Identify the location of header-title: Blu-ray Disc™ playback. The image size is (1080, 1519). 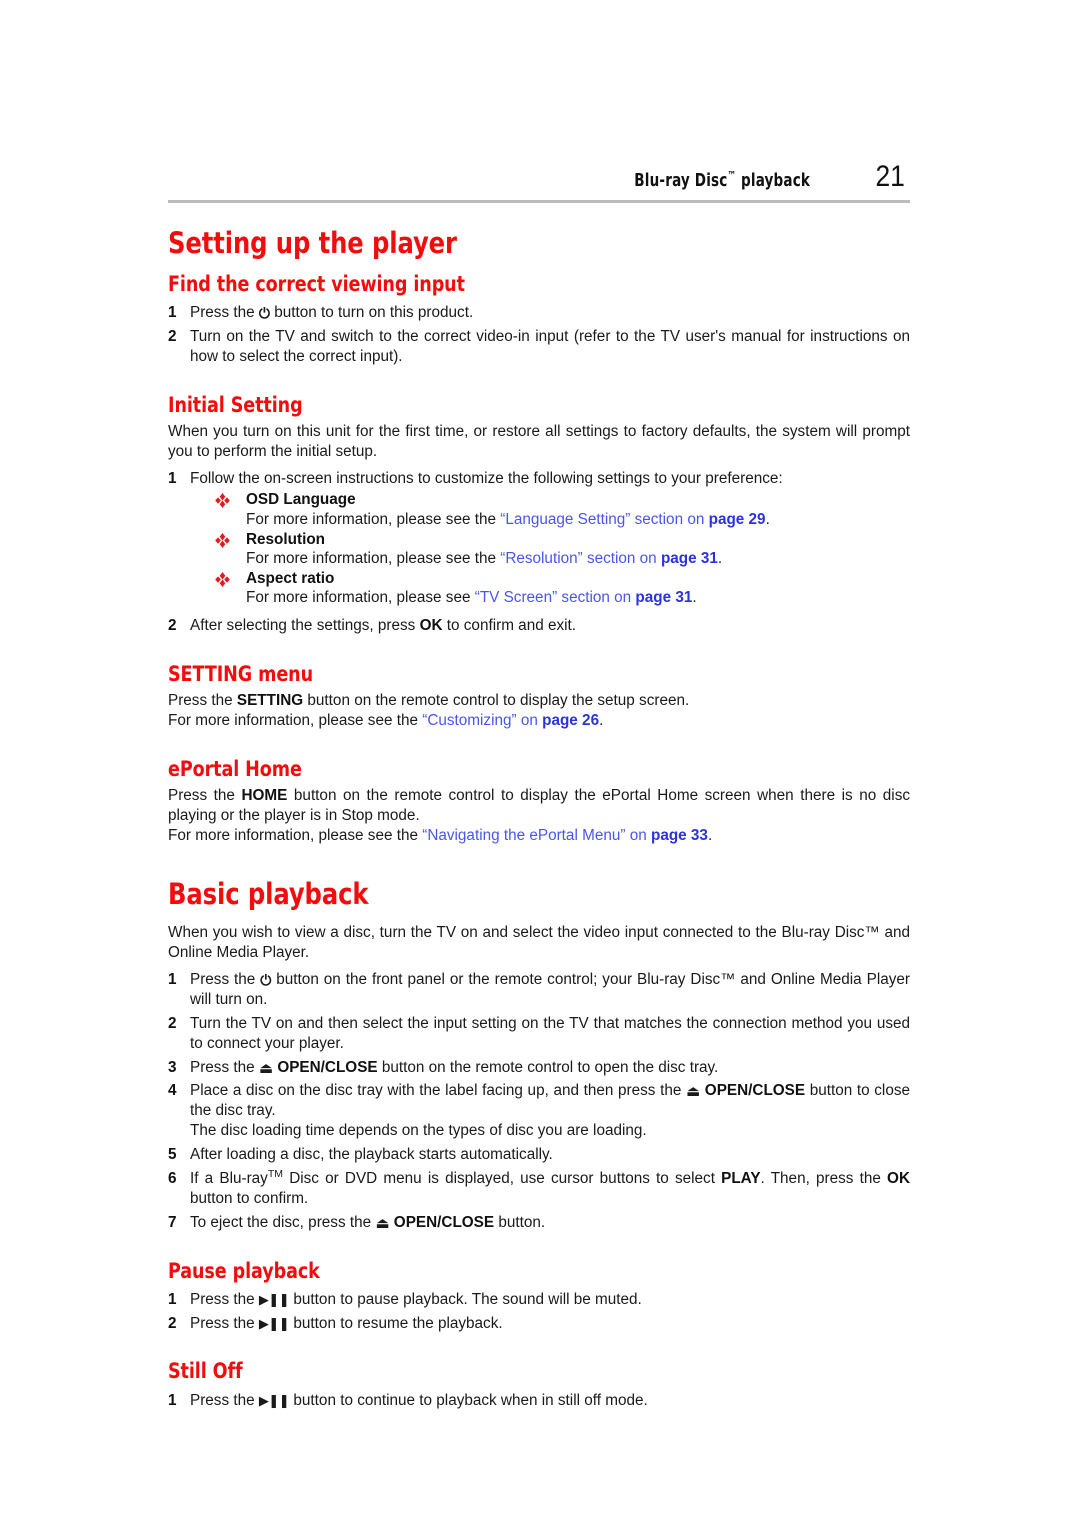
(721, 180).